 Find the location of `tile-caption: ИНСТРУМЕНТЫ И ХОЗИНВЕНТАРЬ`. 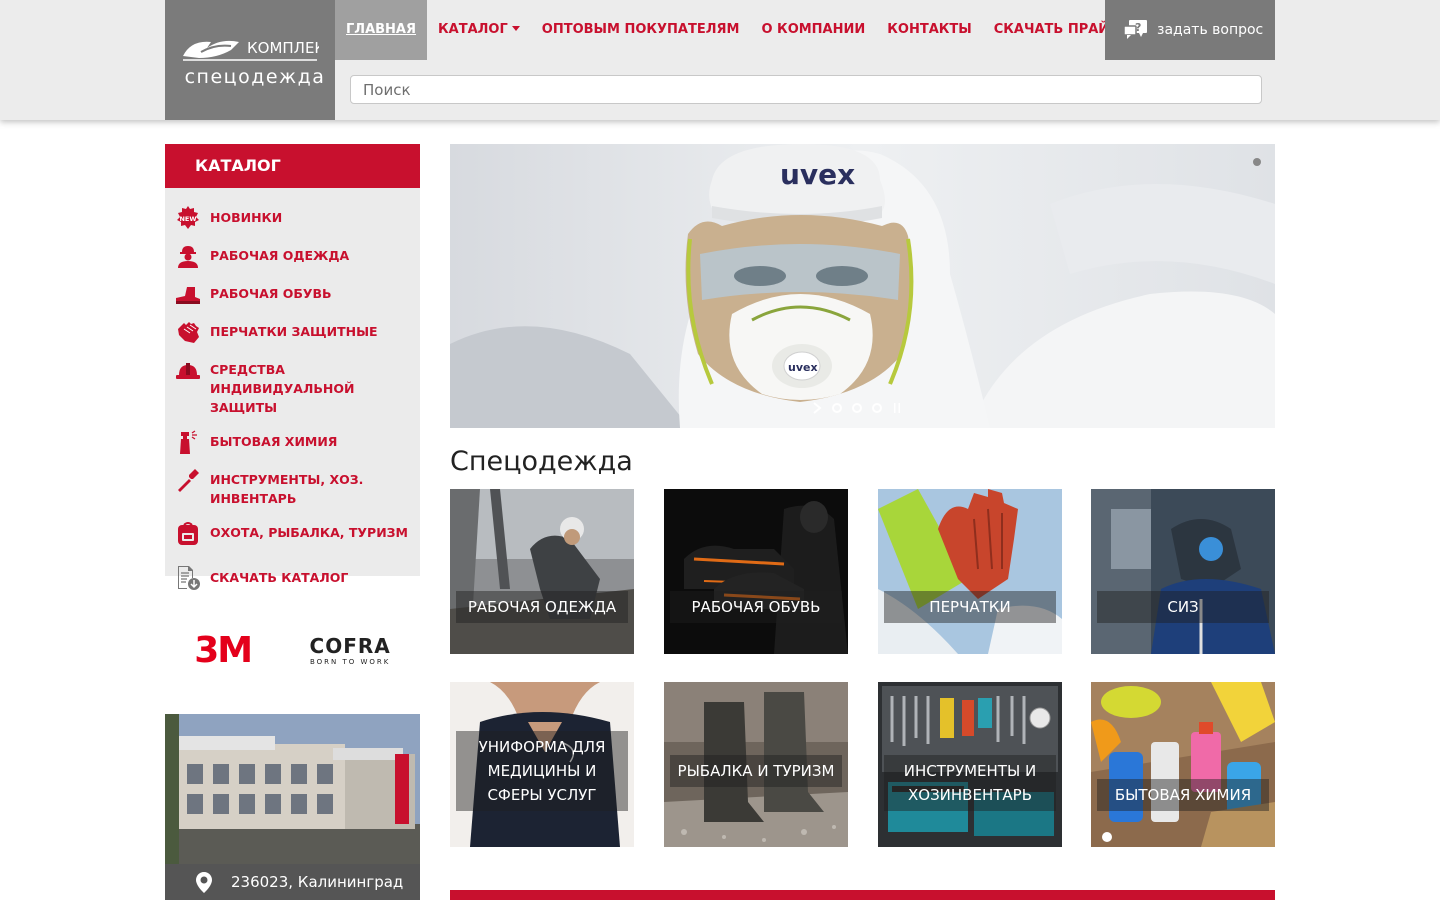

tile-caption: ИНСТРУМЕНТЫ И ХОЗИНВЕНТАРЬ is located at coordinates (970, 783).